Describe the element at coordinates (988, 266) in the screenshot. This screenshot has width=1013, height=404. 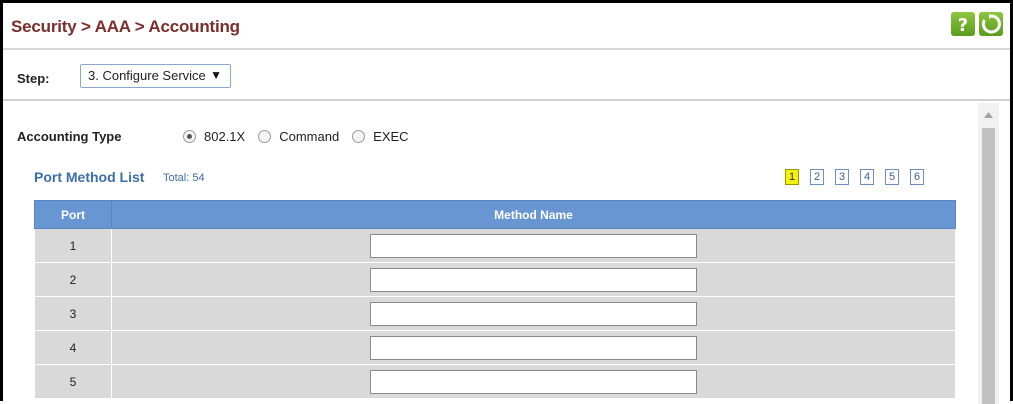
I see `scroll-thumb` at that location.